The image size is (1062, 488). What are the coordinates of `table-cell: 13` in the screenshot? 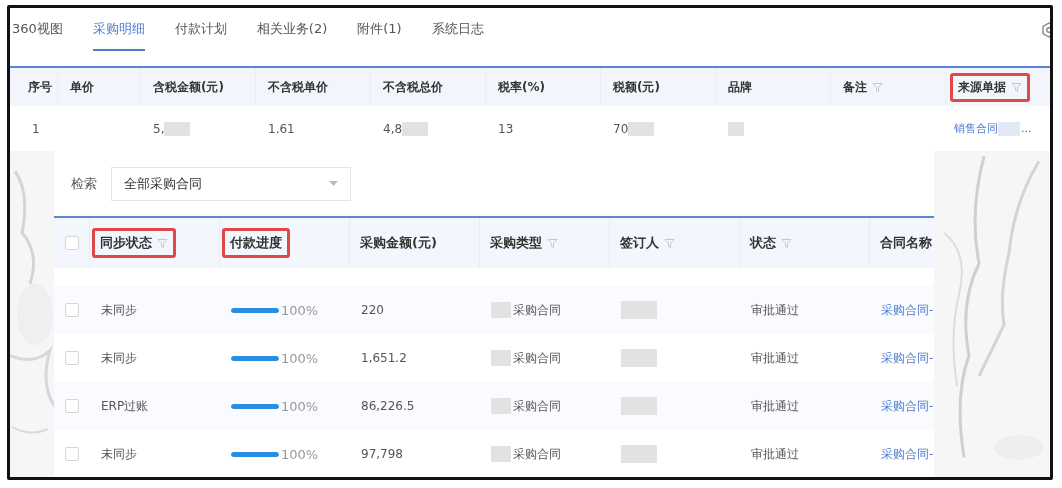 It's located at (506, 128).